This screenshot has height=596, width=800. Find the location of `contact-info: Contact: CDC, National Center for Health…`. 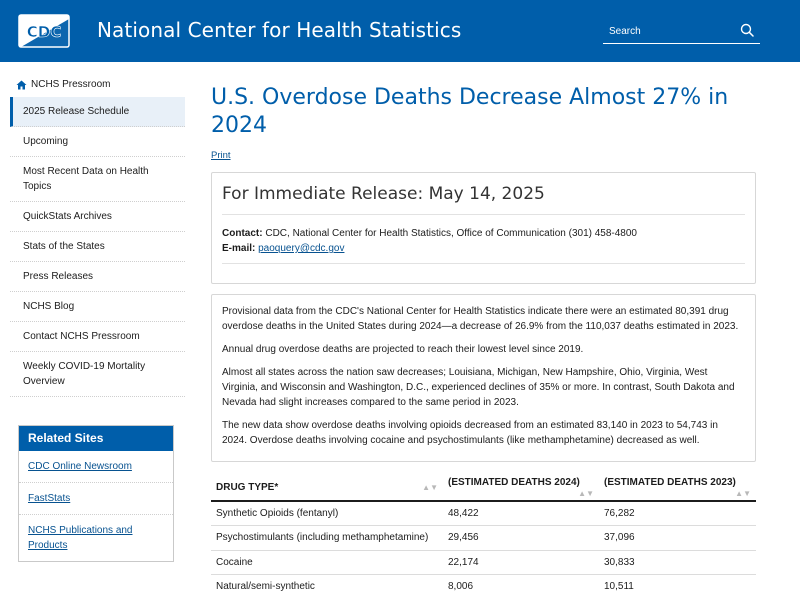

contact-info: Contact: CDC, National Center for Health… is located at coordinates (429, 241).